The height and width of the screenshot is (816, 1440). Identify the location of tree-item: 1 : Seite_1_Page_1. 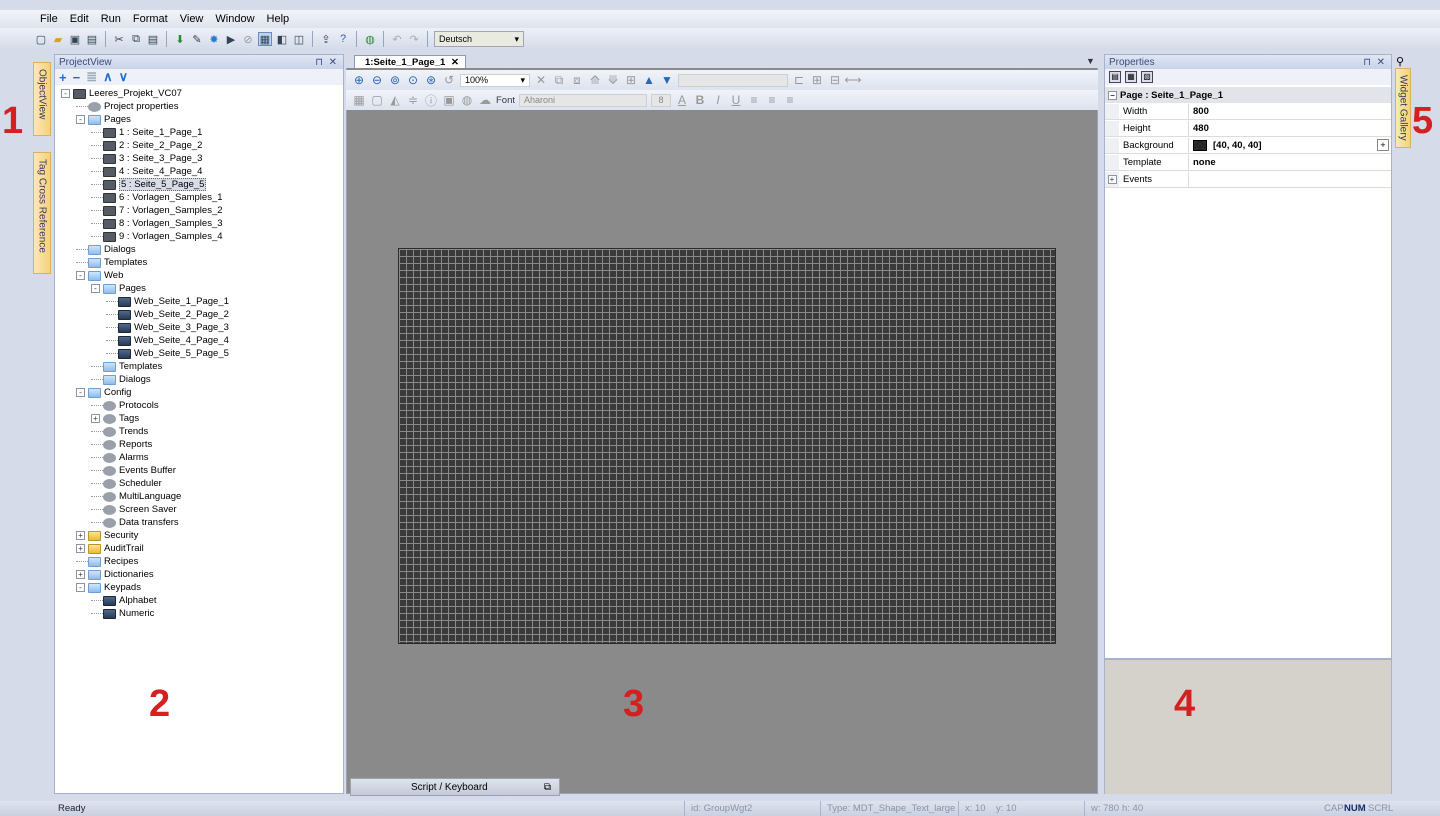
(146, 132).